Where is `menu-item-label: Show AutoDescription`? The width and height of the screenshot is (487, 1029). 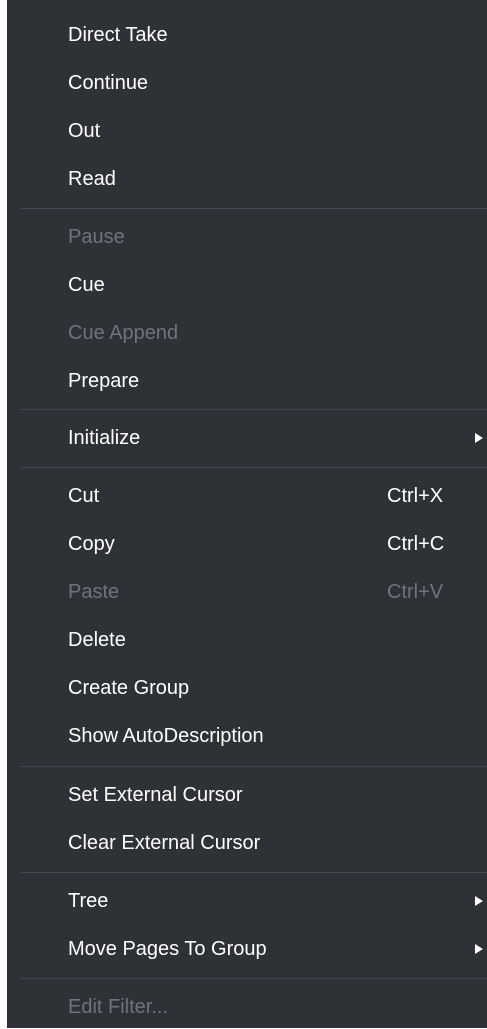
menu-item-label: Show AutoDescription is located at coordinates (166, 736).